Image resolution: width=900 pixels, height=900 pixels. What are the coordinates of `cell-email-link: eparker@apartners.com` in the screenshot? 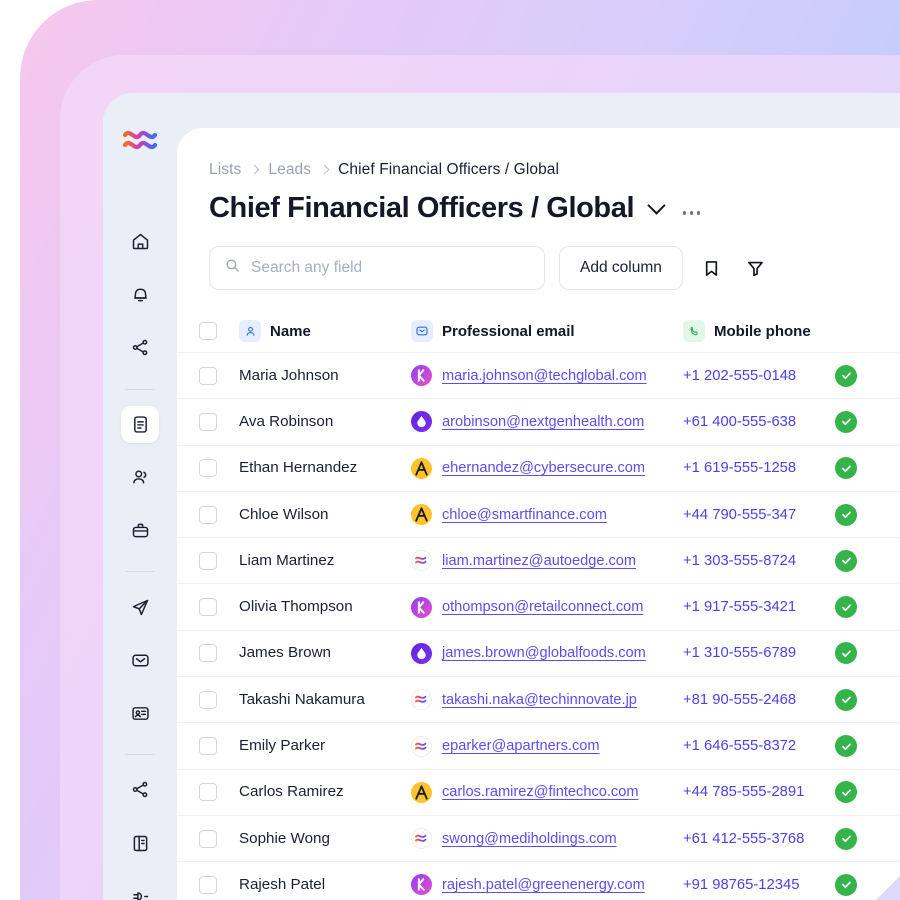 It's located at (521, 746).